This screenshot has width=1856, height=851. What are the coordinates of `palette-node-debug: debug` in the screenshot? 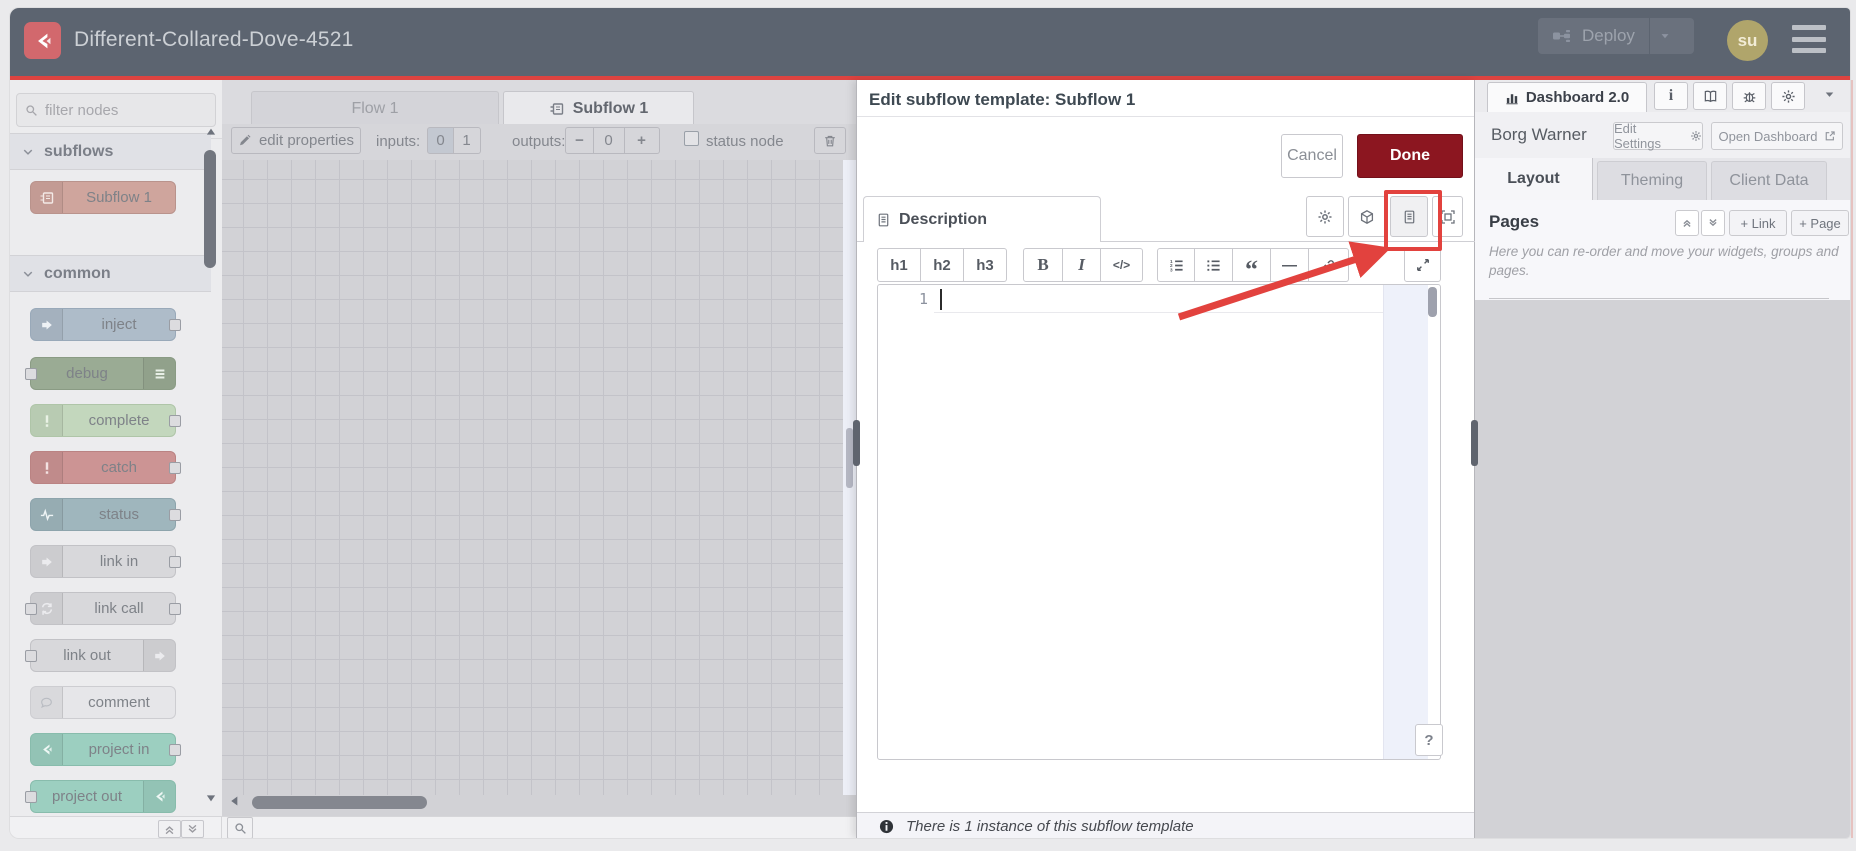 It's located at (100, 373).